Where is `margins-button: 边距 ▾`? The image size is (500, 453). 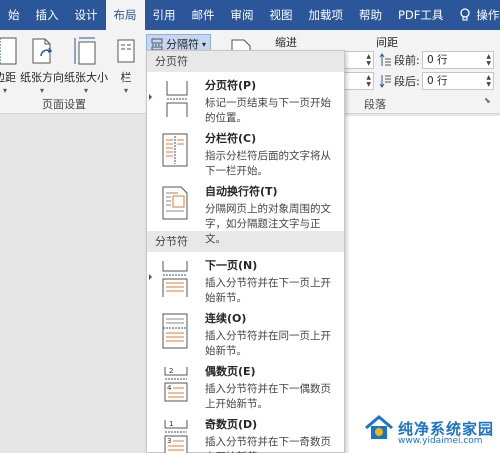 margins-button: 边距 ▾ is located at coordinates (9, 65).